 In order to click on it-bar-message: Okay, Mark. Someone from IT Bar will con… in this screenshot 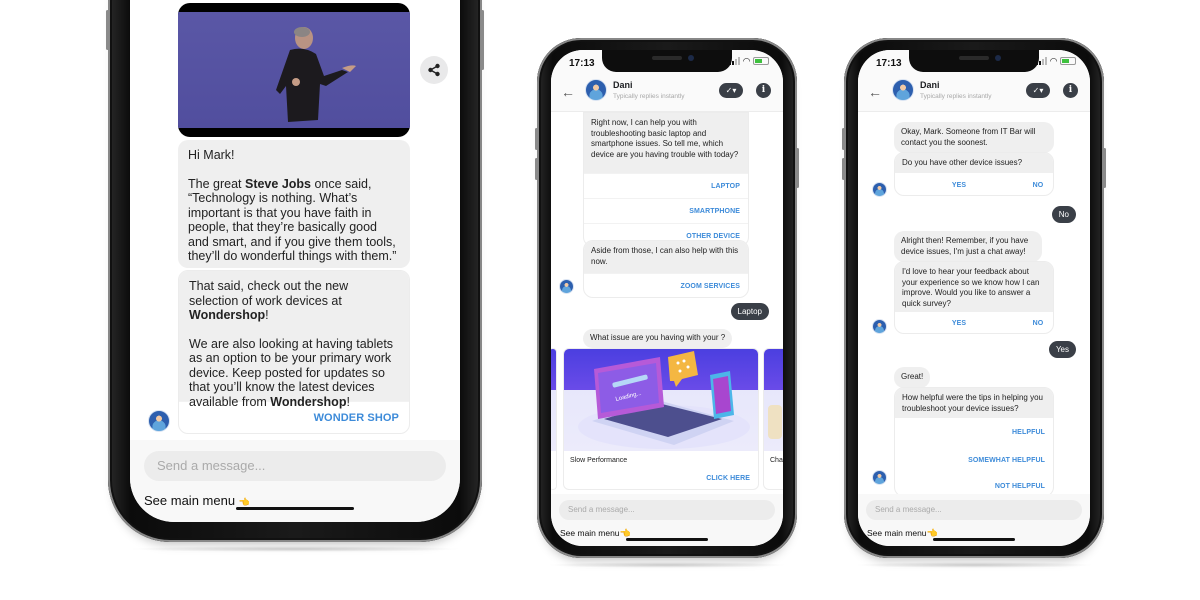, I will do `click(974, 137)`.